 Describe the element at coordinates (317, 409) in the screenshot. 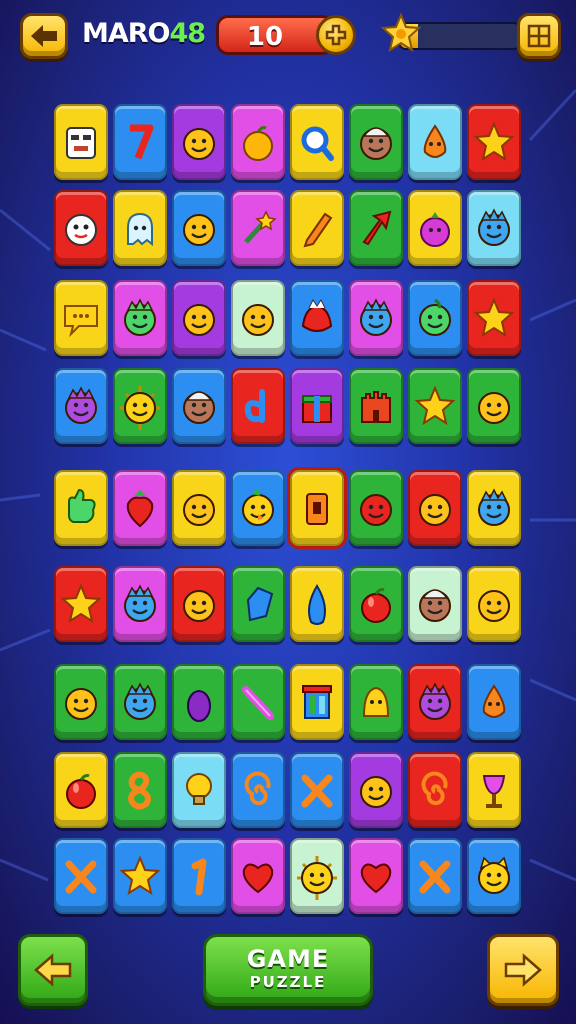

I see `gift-box-icon` at that location.